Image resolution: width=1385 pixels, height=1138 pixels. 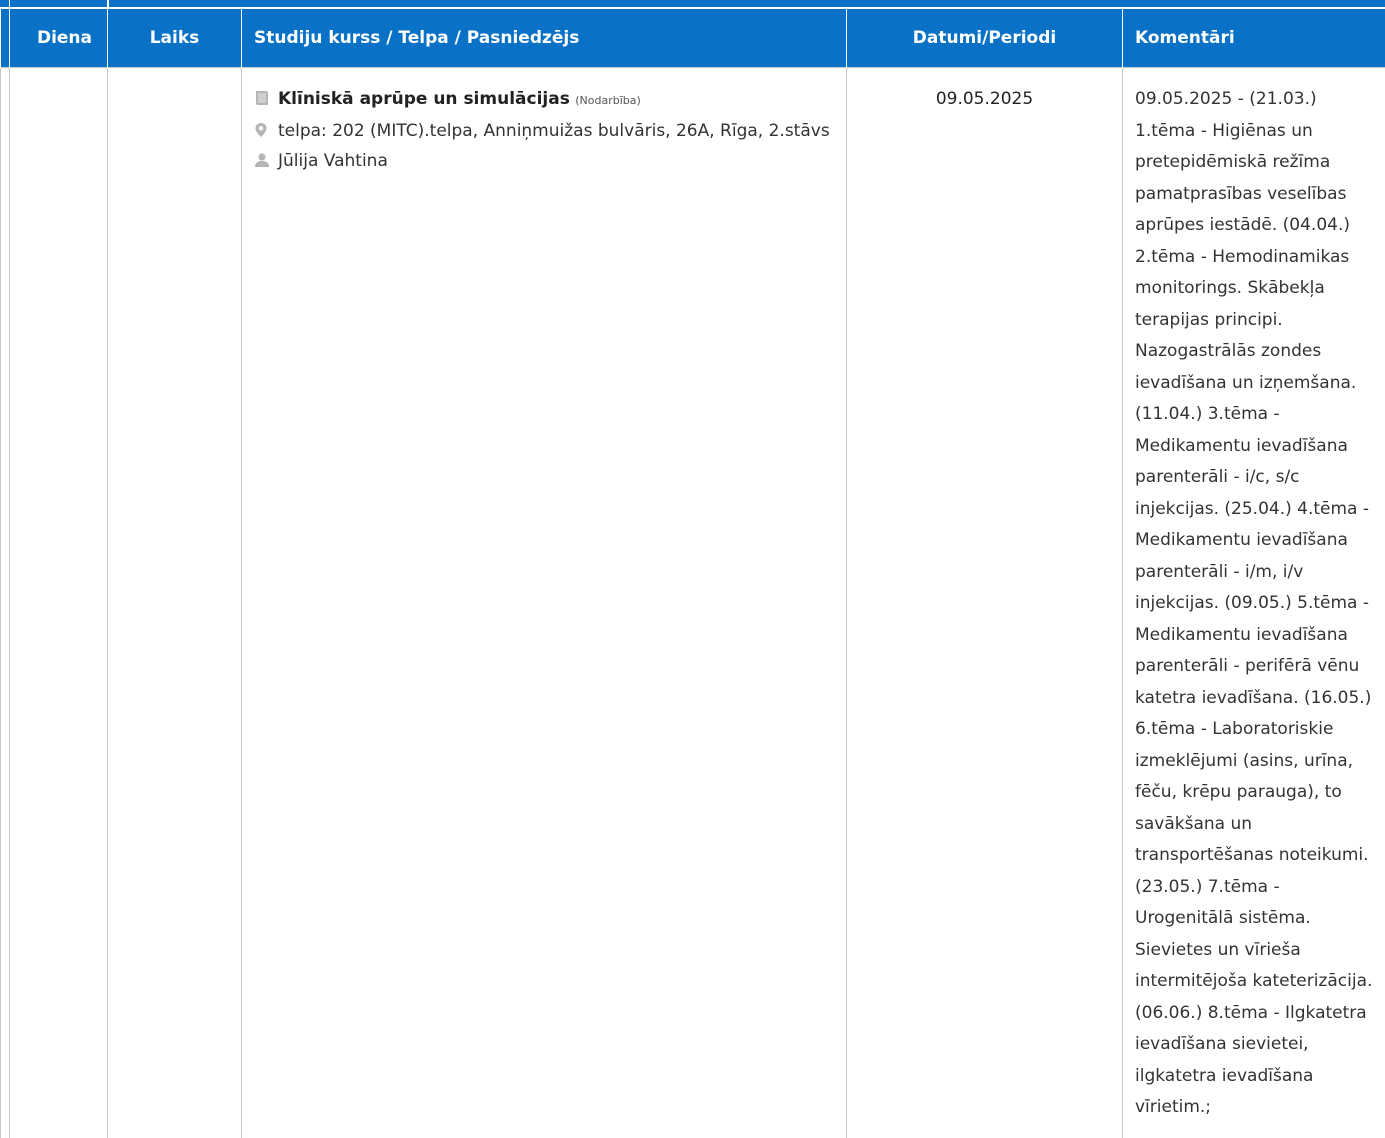 I want to click on header-dates: Datumi/Periodi, so click(x=985, y=38).